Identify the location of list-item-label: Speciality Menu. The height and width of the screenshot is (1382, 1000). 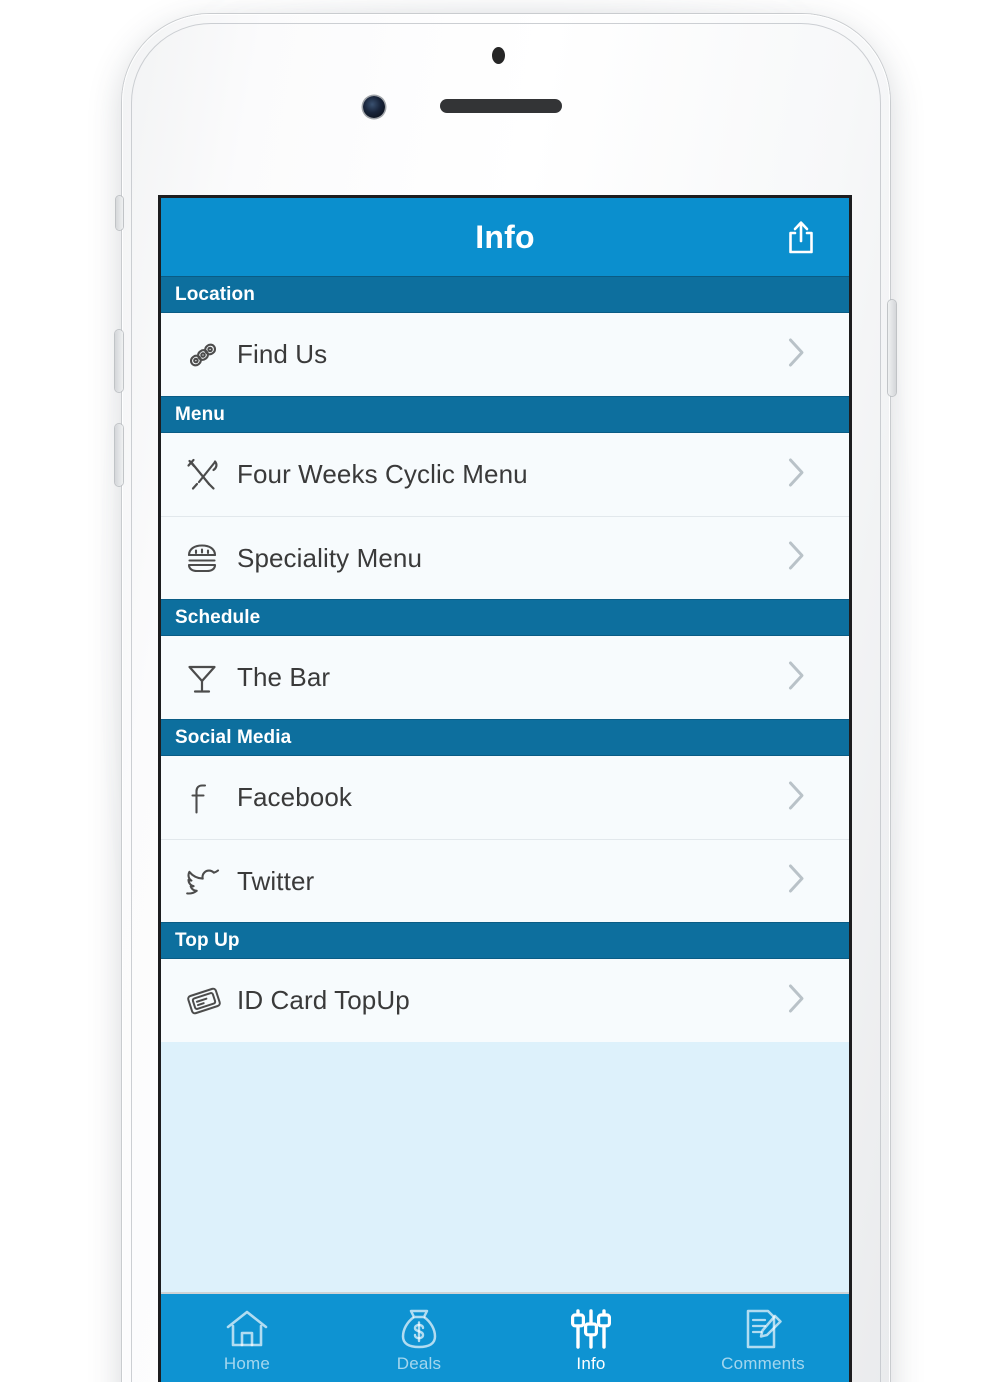
(330, 557).